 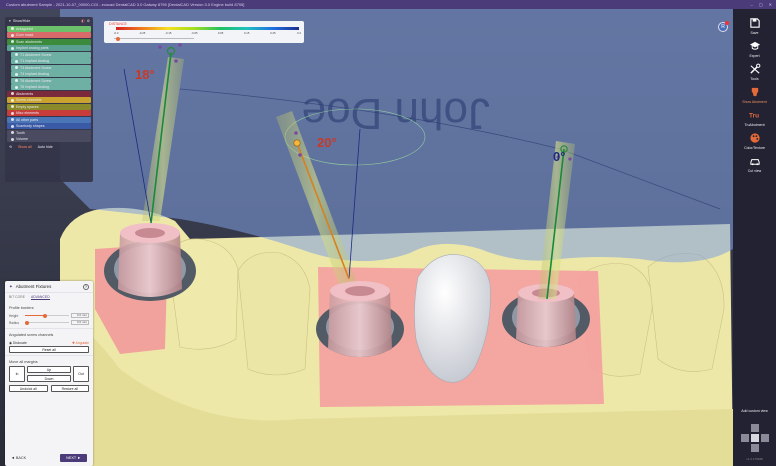 What do you see at coordinates (49, 48) in the screenshot?
I see `scene-tree-item: Implant analog parts` at bounding box center [49, 48].